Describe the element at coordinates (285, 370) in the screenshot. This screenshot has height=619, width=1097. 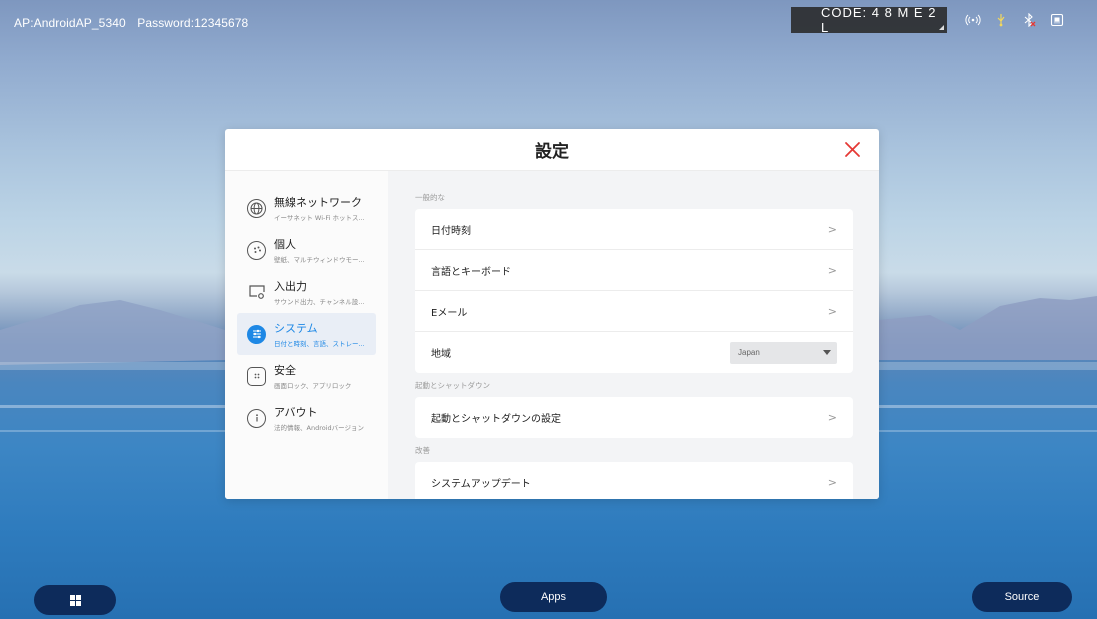
I see `sidebar-item-label: 安全` at that location.